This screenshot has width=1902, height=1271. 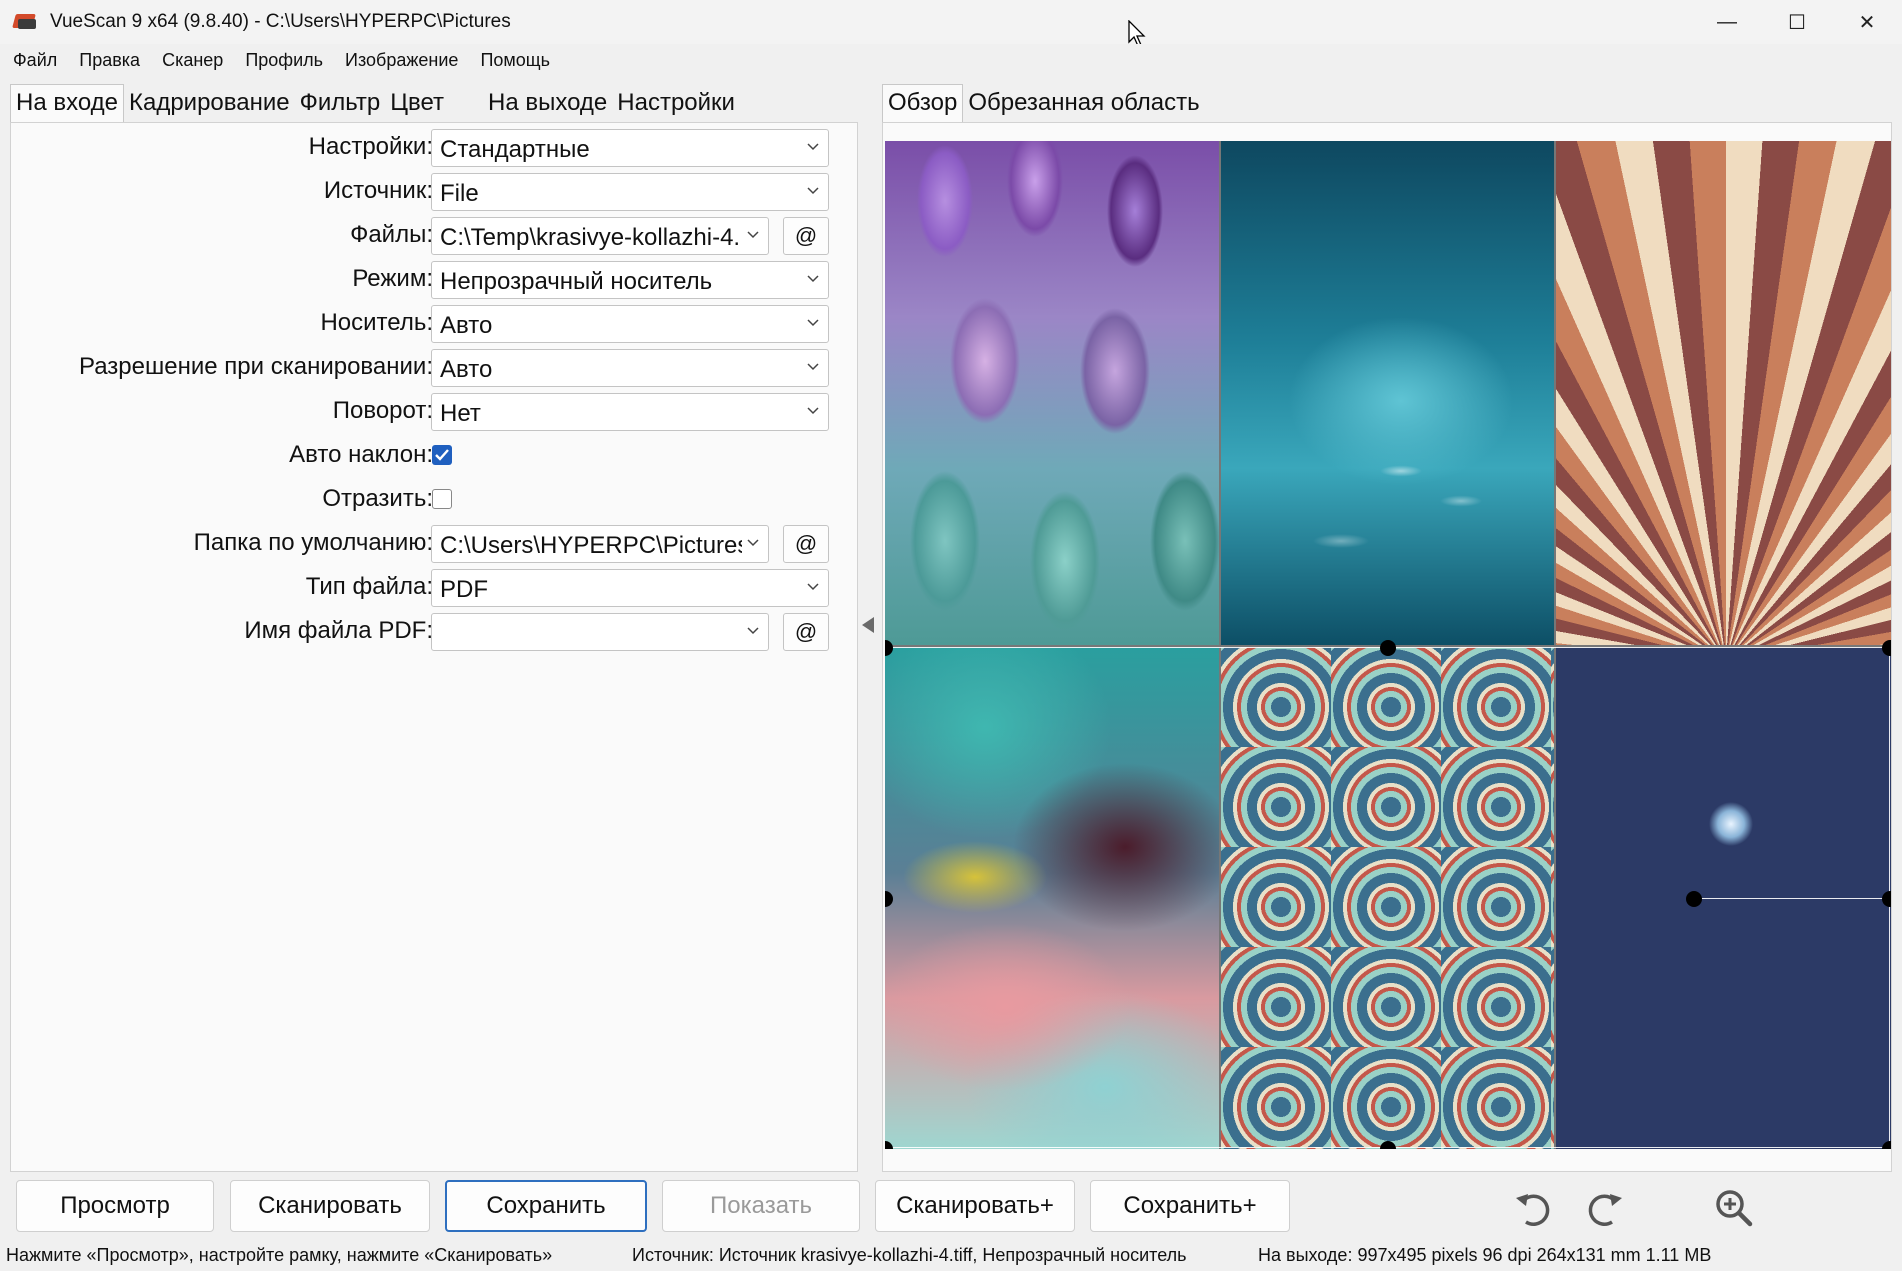 What do you see at coordinates (460, 413) in the screenshot?
I see `rotation-value: Нет` at bounding box center [460, 413].